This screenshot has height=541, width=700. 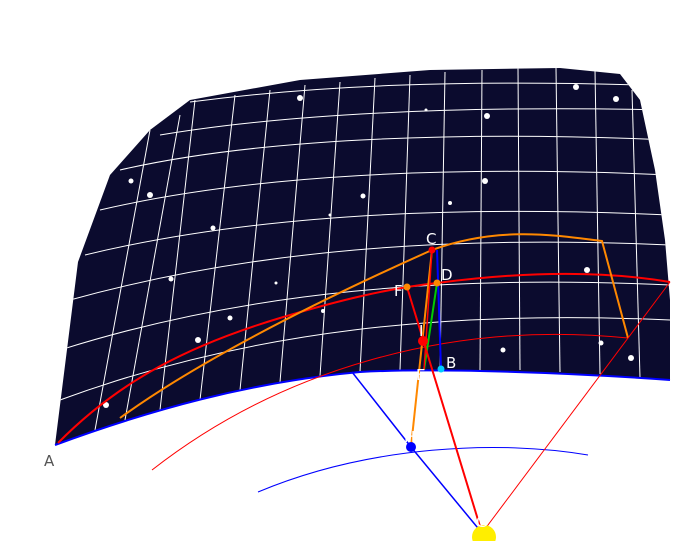 I want to click on label-i: I, so click(x=421, y=331).